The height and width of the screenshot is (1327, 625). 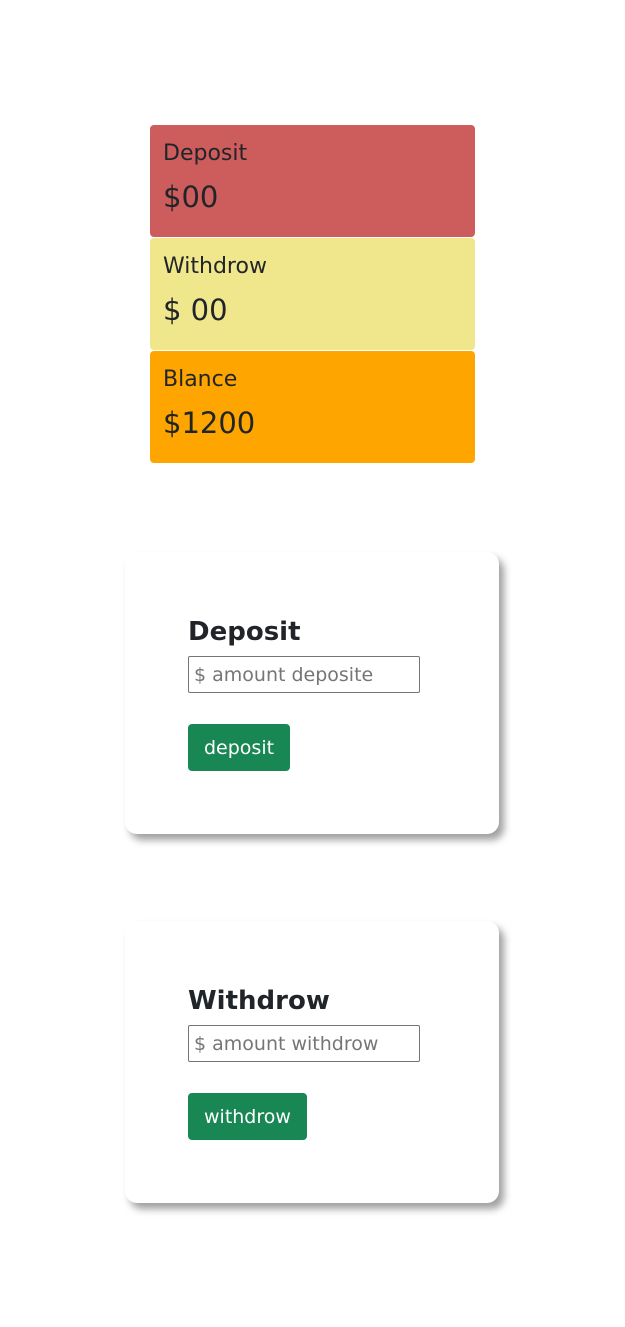 I want to click on withdraw-summary-amount: $ 00, so click(x=195, y=310).